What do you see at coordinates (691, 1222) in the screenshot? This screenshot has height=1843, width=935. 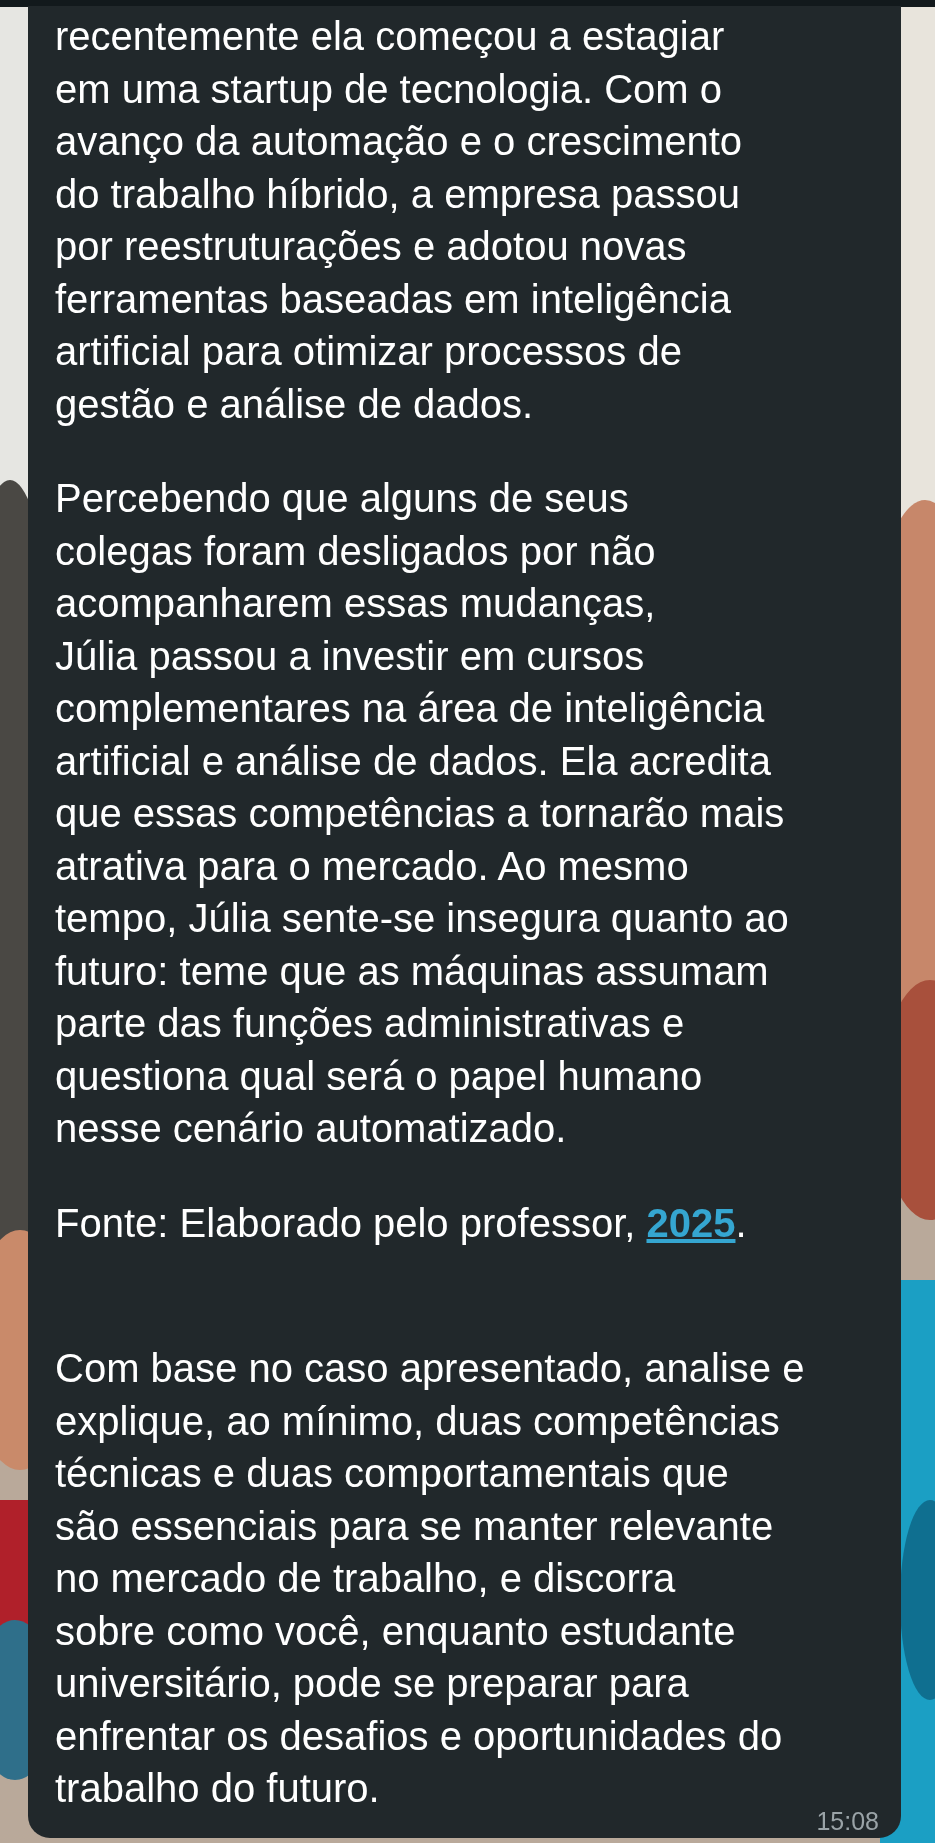 I see `year-link: 2025` at bounding box center [691, 1222].